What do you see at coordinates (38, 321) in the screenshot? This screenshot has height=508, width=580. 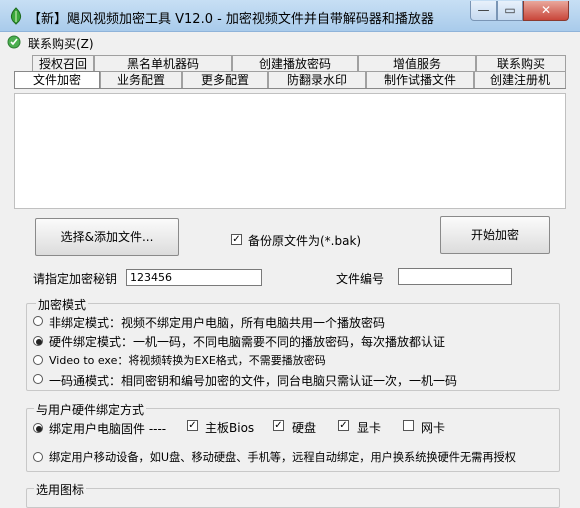 I see `mode-unbound-radio` at bounding box center [38, 321].